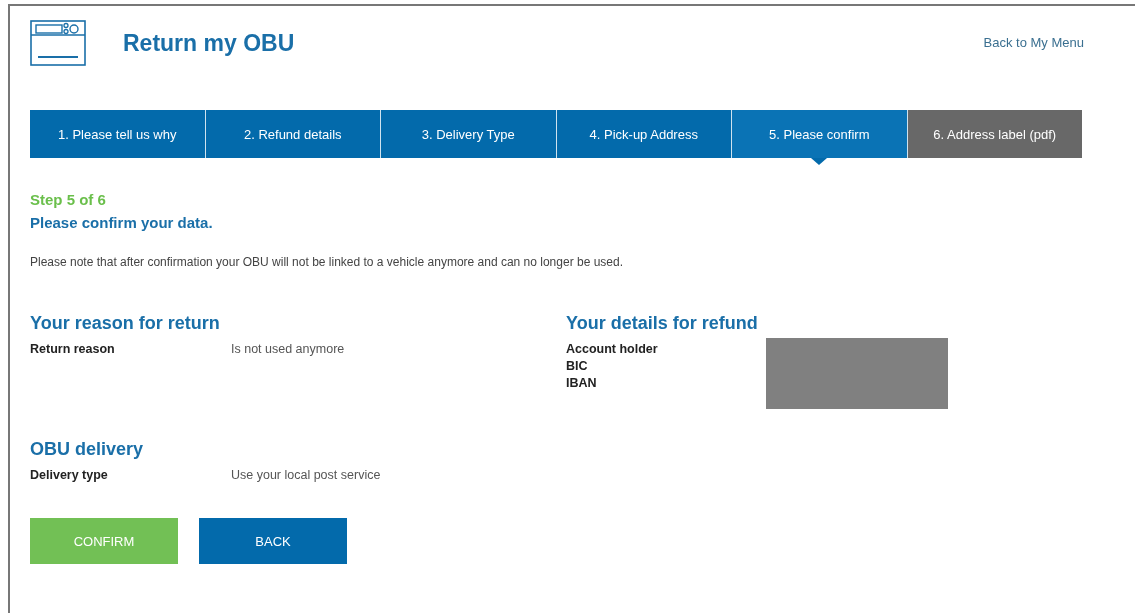 Image resolution: width=1135 pixels, height=613 pixels. Describe the element at coordinates (577, 366) in the screenshot. I see `field-label: BIC` at that location.